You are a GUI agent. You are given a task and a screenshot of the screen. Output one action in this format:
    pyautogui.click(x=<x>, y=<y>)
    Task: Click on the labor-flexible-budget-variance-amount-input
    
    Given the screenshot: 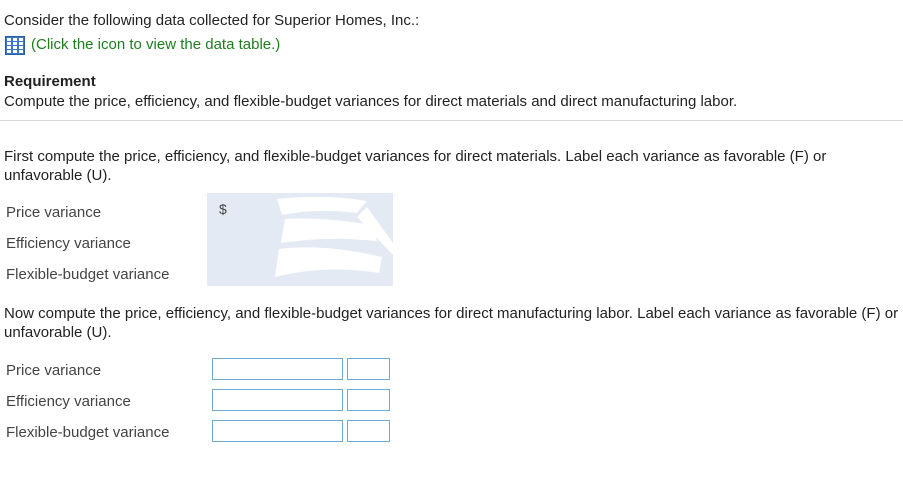 What is the action you would take?
    pyautogui.click(x=277, y=431)
    